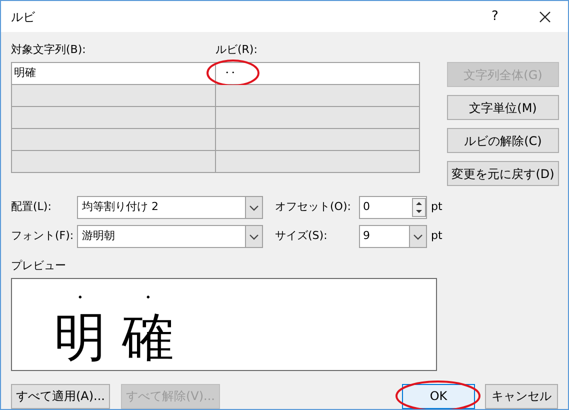 The width and height of the screenshot is (569, 410). Describe the element at coordinates (495, 17) in the screenshot. I see `help-button: ?` at that location.